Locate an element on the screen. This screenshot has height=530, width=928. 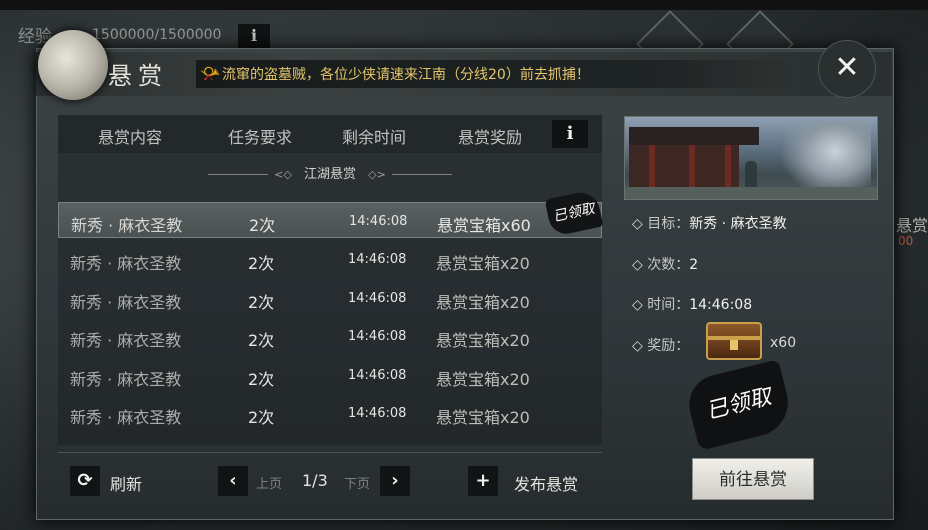
table-row: 新秀 · 麻衣圣教 2次 14:46:08 悬赏宝箱x60 is located at coordinates (330, 220).